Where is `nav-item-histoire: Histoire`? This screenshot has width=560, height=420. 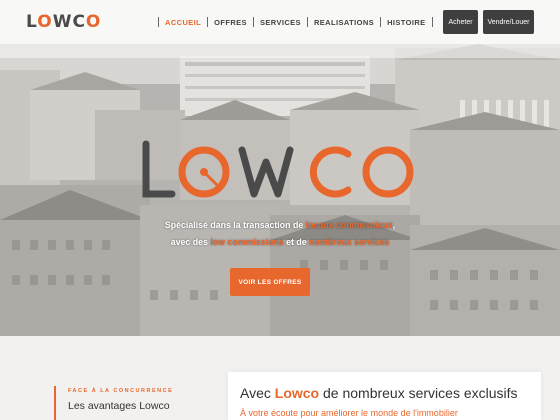
nav-item-histoire: Histoire is located at coordinates (406, 22).